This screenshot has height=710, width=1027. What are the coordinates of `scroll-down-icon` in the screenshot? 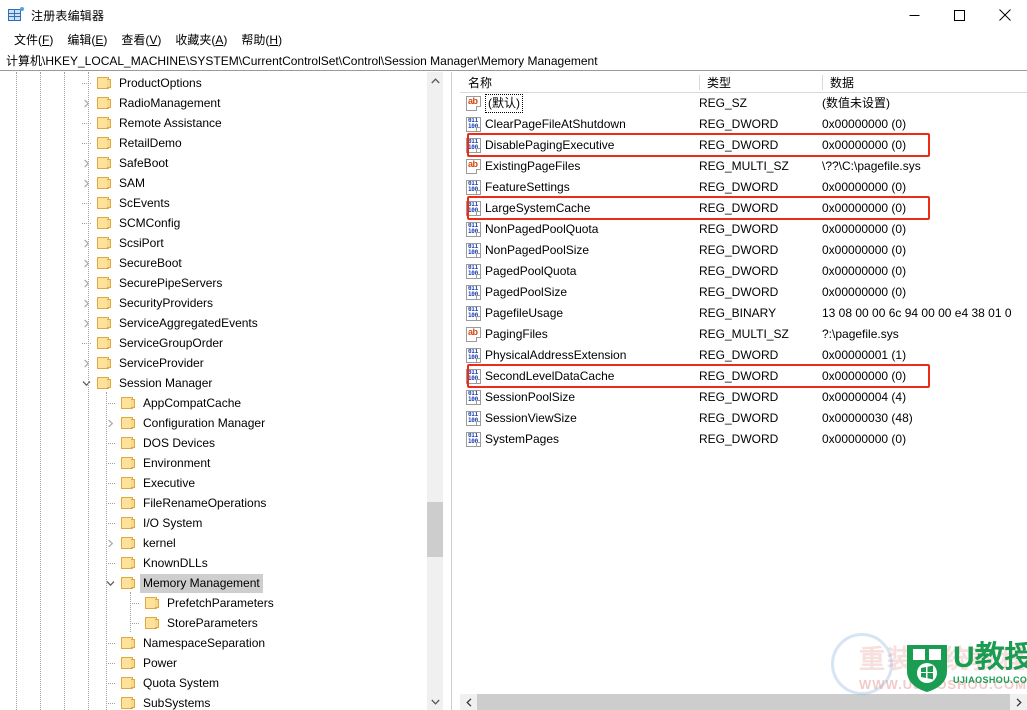 It's located at (435, 701).